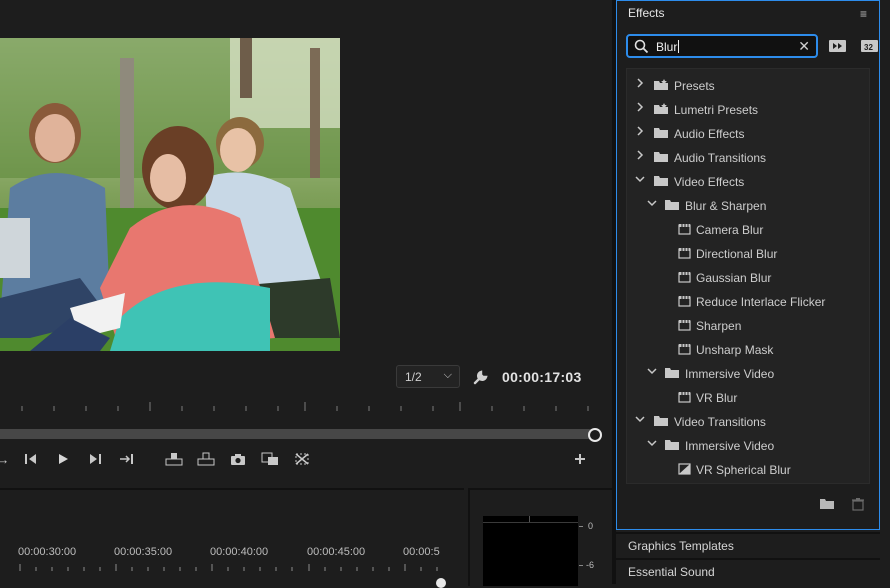 Image resolution: width=890 pixels, height=588 pixels. I want to click on panel-graphics-templates-label: Graphics Templates, so click(681, 546).